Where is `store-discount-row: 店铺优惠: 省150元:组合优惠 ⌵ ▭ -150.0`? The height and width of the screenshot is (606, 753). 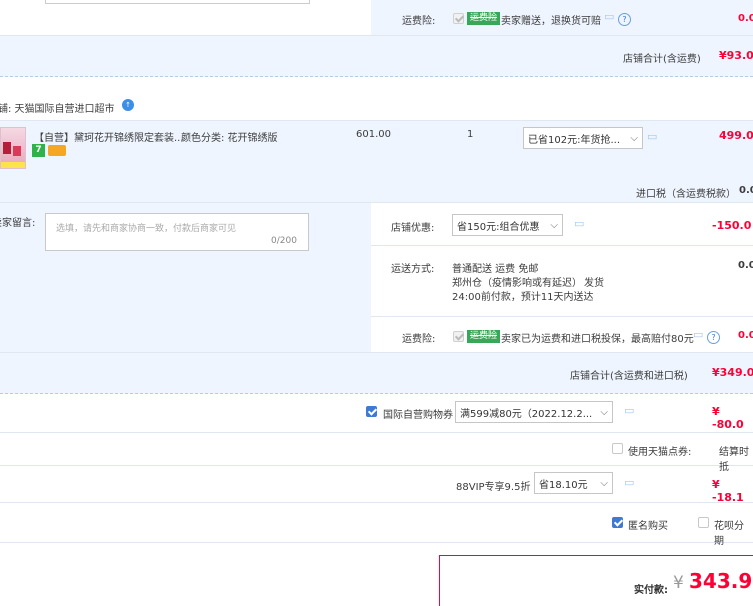
store-discount-row: 店铺优惠: 省150元:组合优惠 ⌵ ▭ -150.0 is located at coordinates (562, 224).